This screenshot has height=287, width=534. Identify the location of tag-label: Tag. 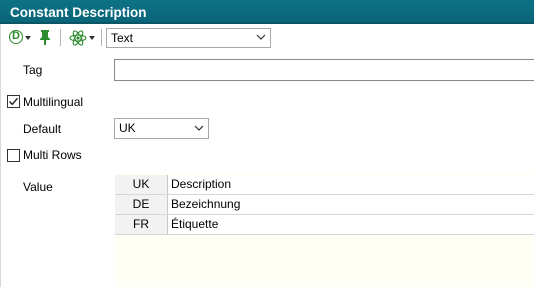
(33, 70).